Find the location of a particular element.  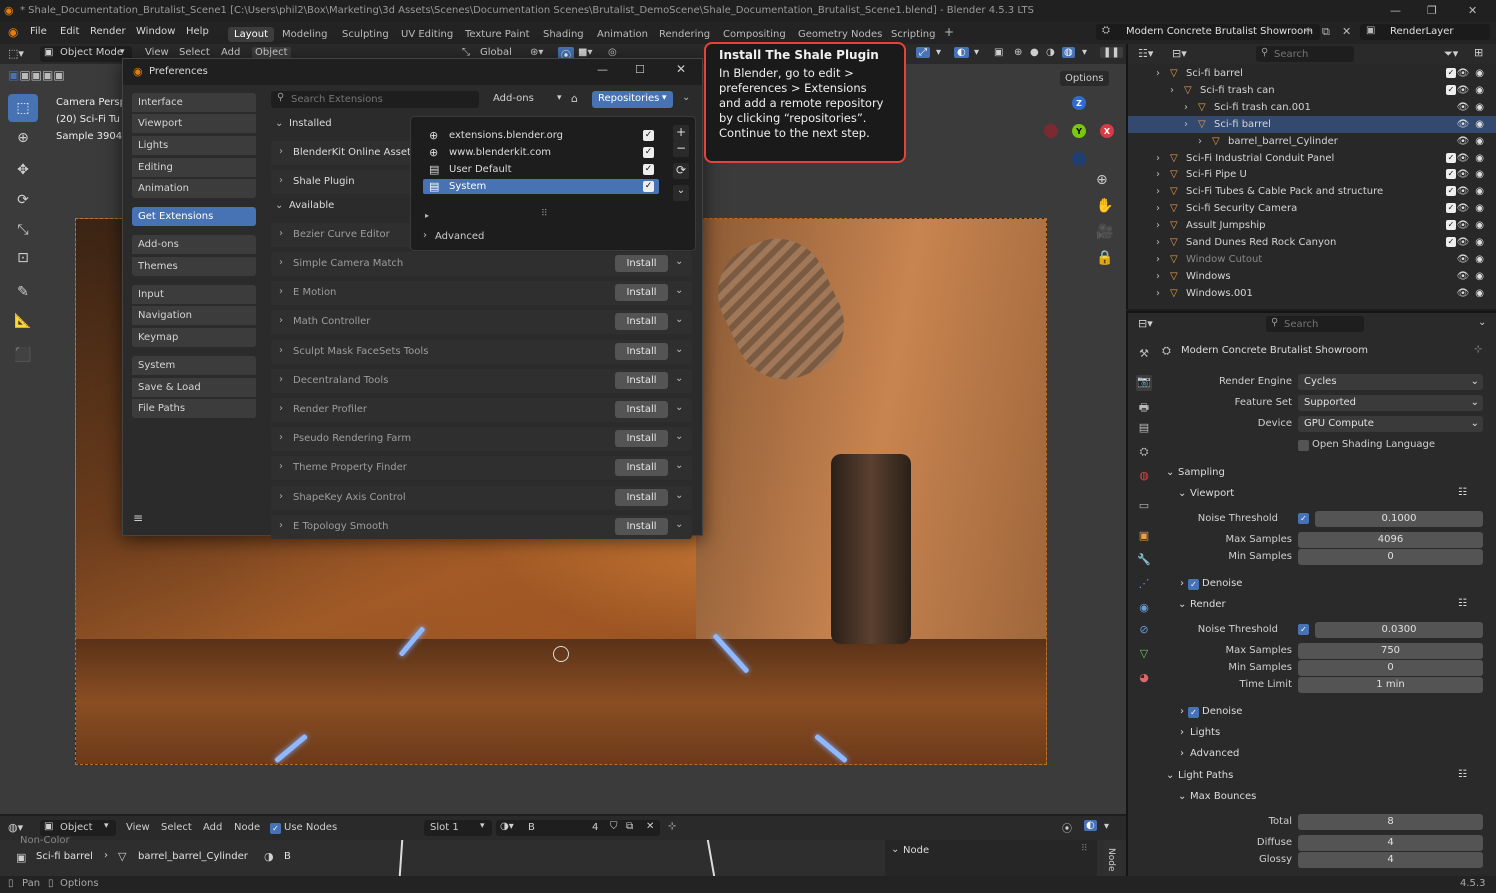

pin-scene-icon: ⊹ is located at coordinates (1308, 31).